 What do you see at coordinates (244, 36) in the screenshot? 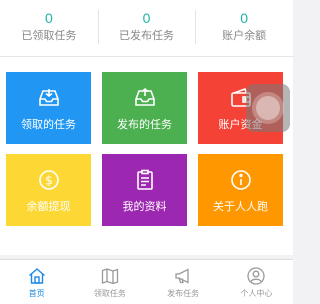
I see `stat-label: 账户余额` at bounding box center [244, 36].